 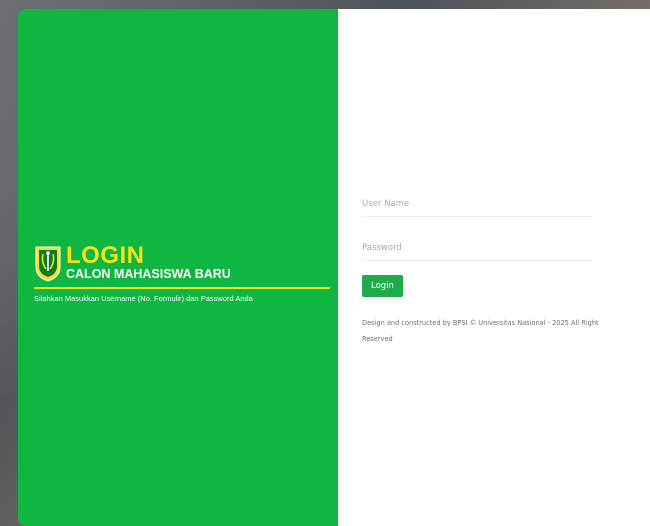 What do you see at coordinates (477, 252) in the screenshot?
I see `password-input` at bounding box center [477, 252].